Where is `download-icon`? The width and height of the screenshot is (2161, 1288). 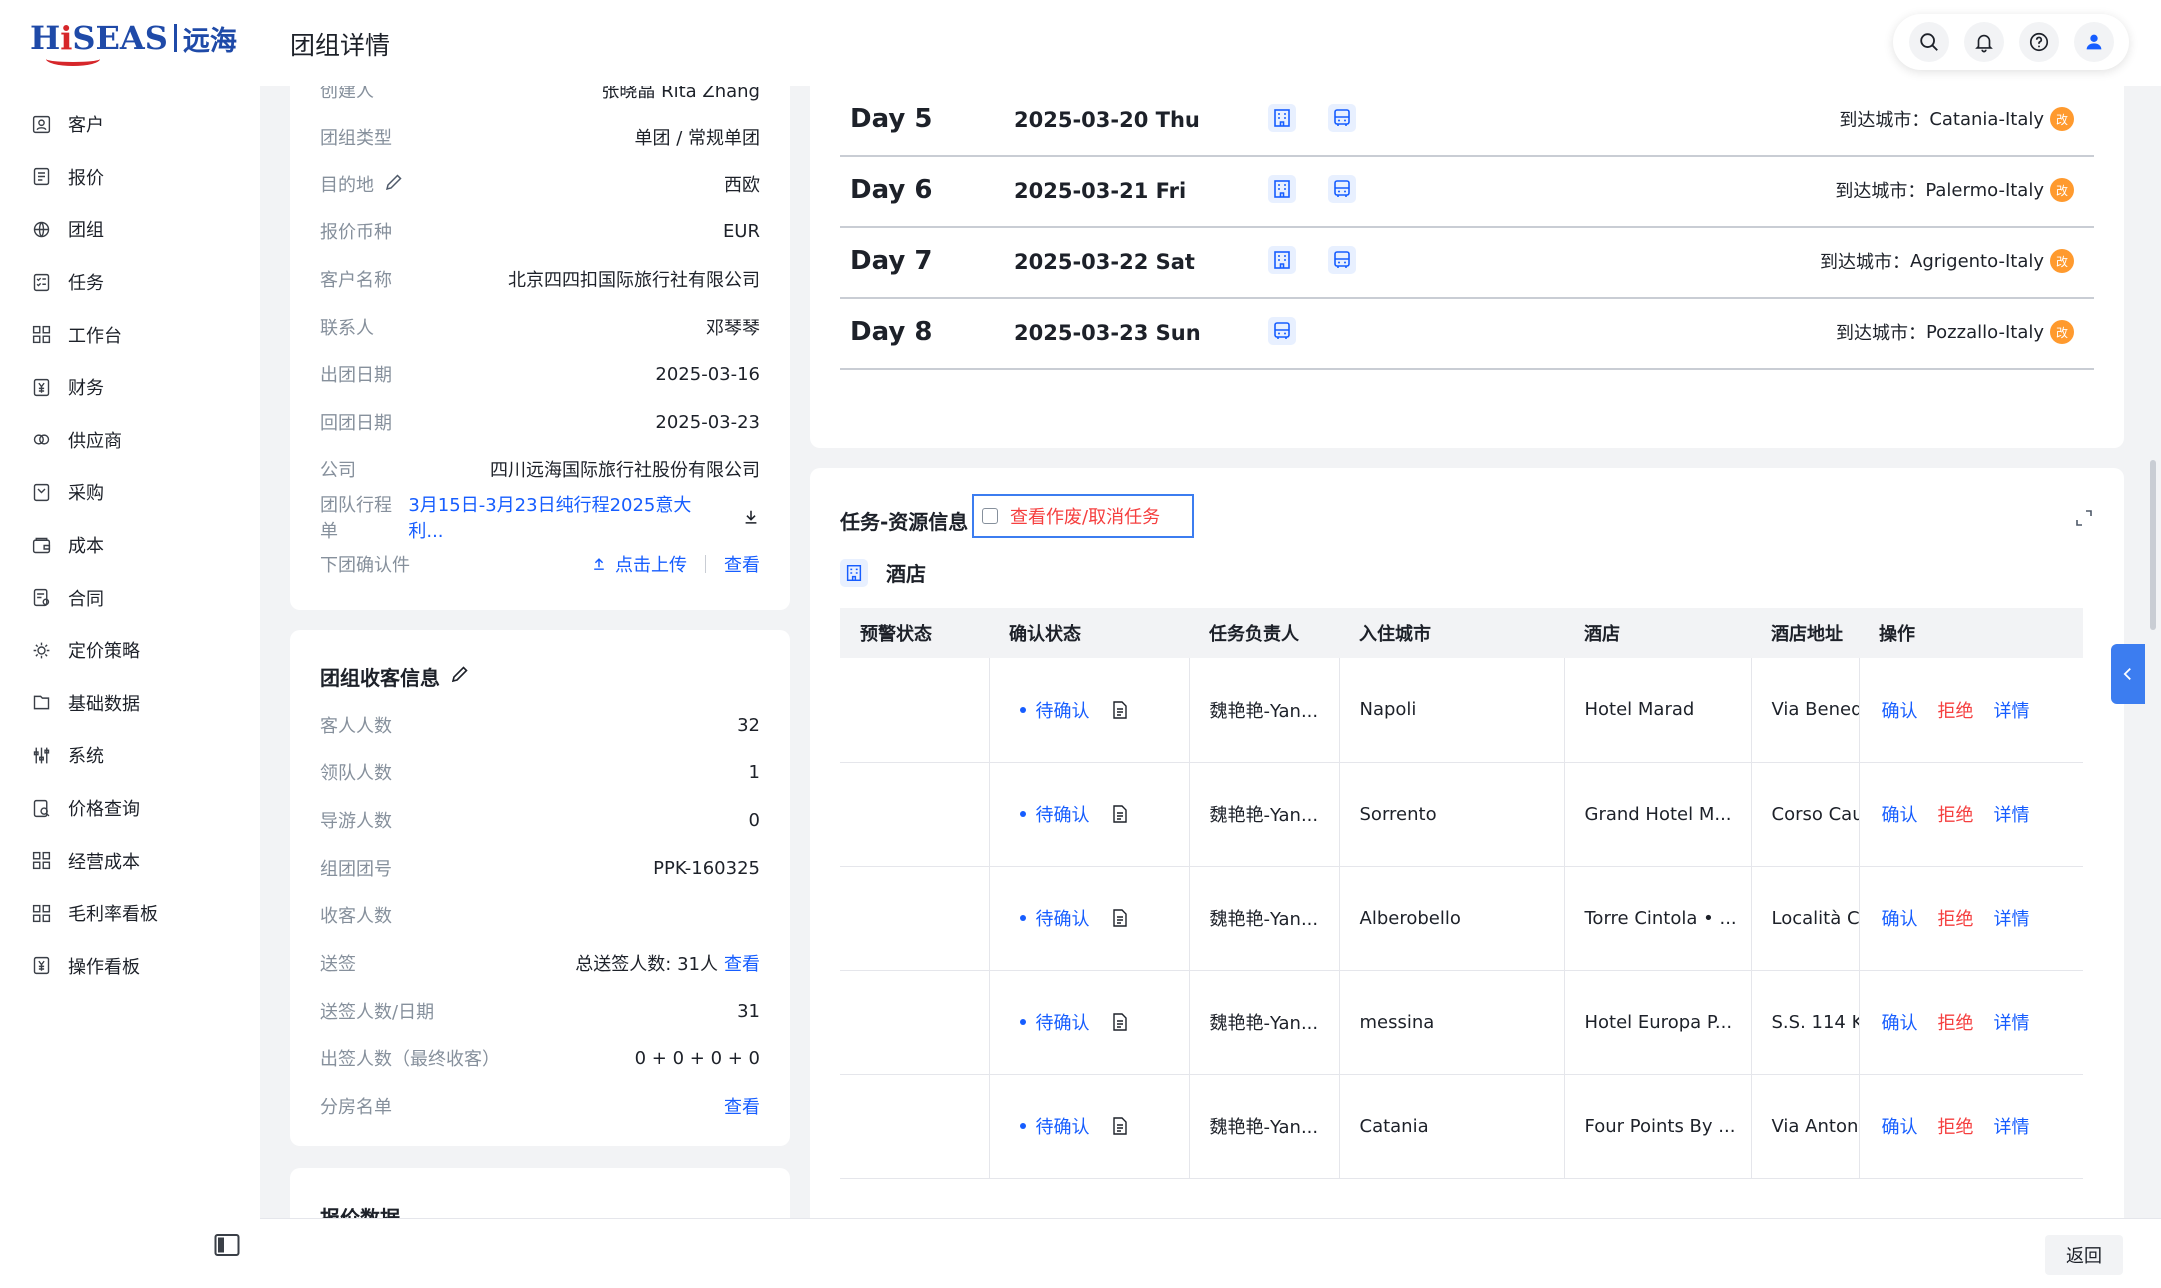 download-icon is located at coordinates (751, 517).